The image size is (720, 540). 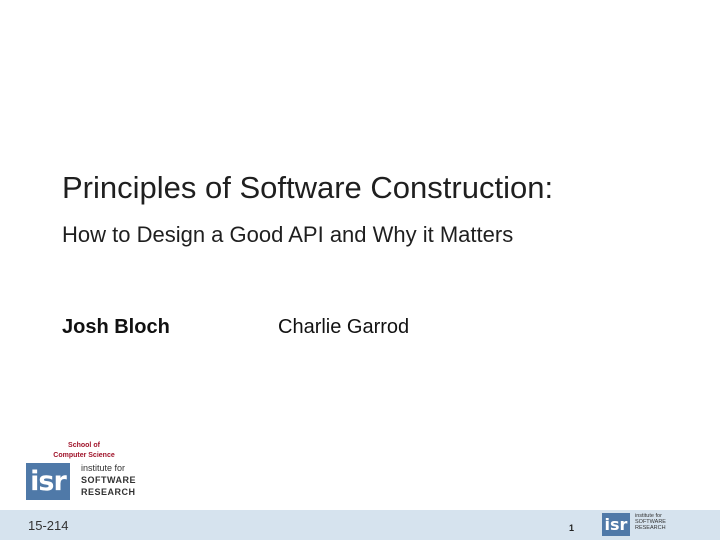 I want to click on footer-isr-mark-text: isr, so click(x=616, y=524).